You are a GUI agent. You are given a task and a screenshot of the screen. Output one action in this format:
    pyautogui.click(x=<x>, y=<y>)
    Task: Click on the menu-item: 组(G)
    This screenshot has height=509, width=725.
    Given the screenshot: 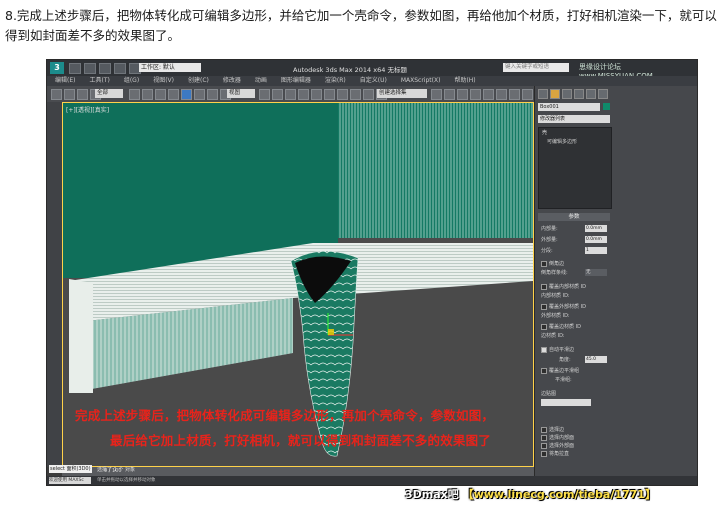 What is the action you would take?
    pyautogui.click(x=131, y=81)
    